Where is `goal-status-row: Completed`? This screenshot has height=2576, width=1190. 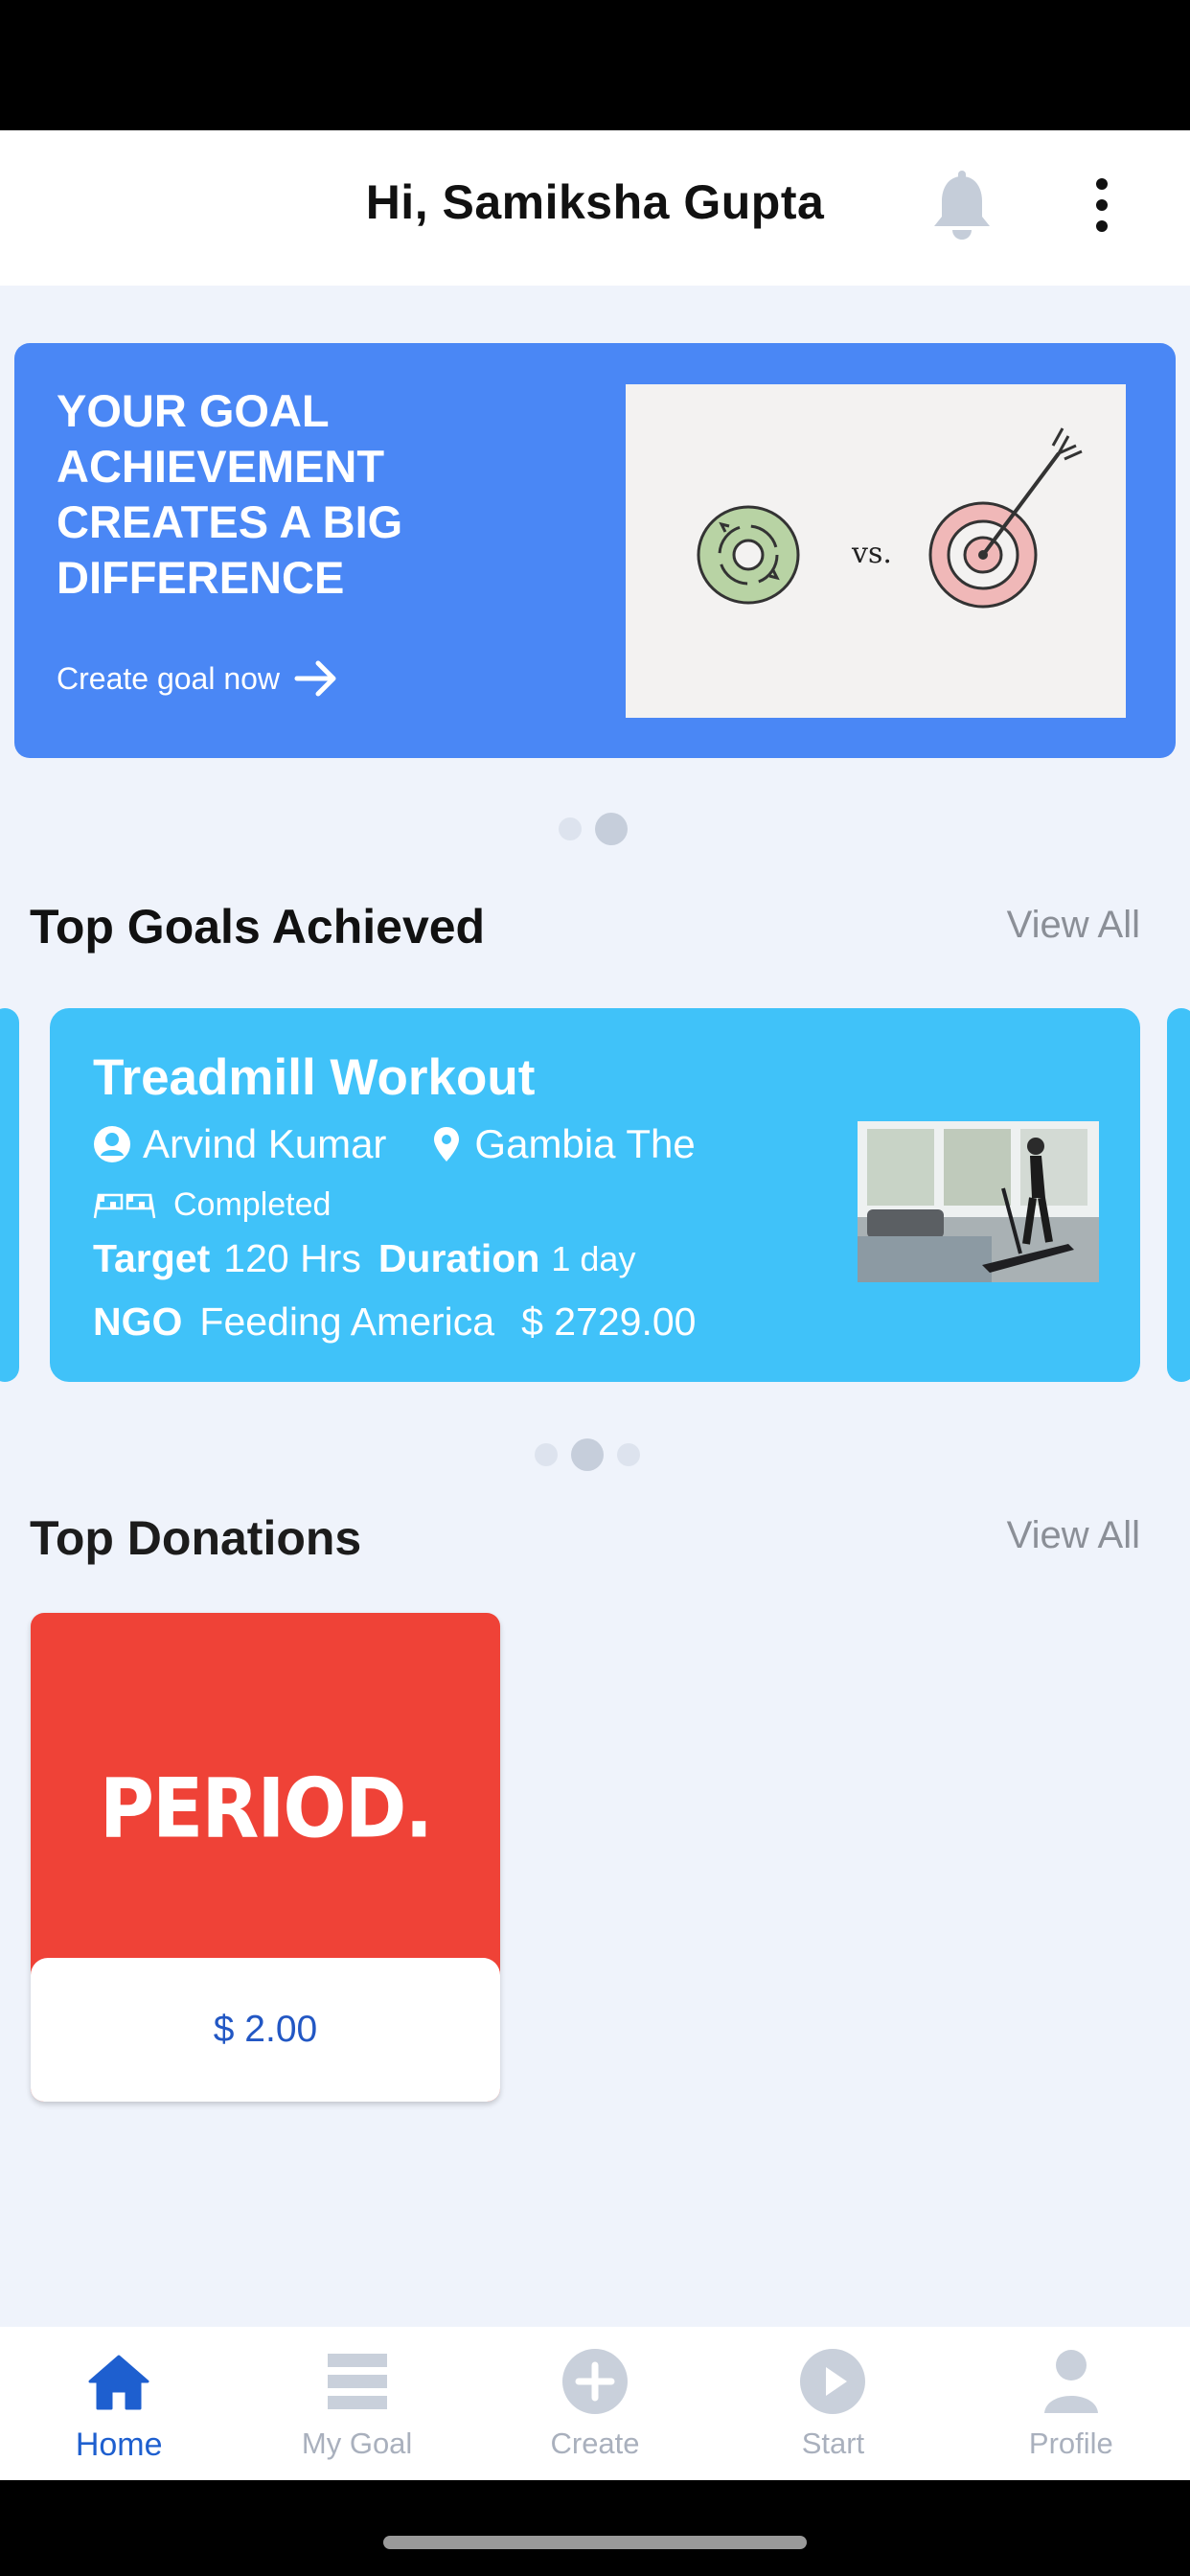 goal-status-row: Completed is located at coordinates (212, 1205).